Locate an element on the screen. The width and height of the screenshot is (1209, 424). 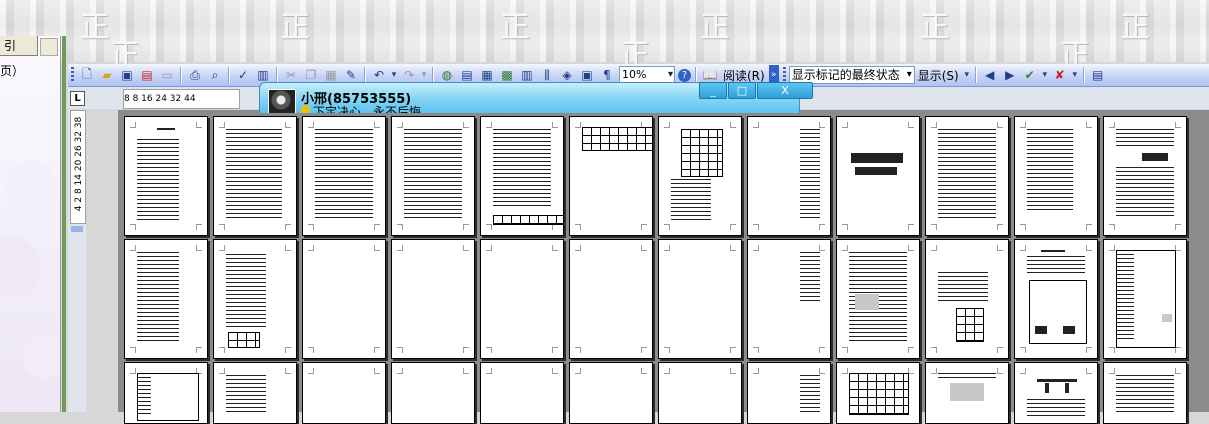
left-panel-tab: 引 is located at coordinates (19, 46).